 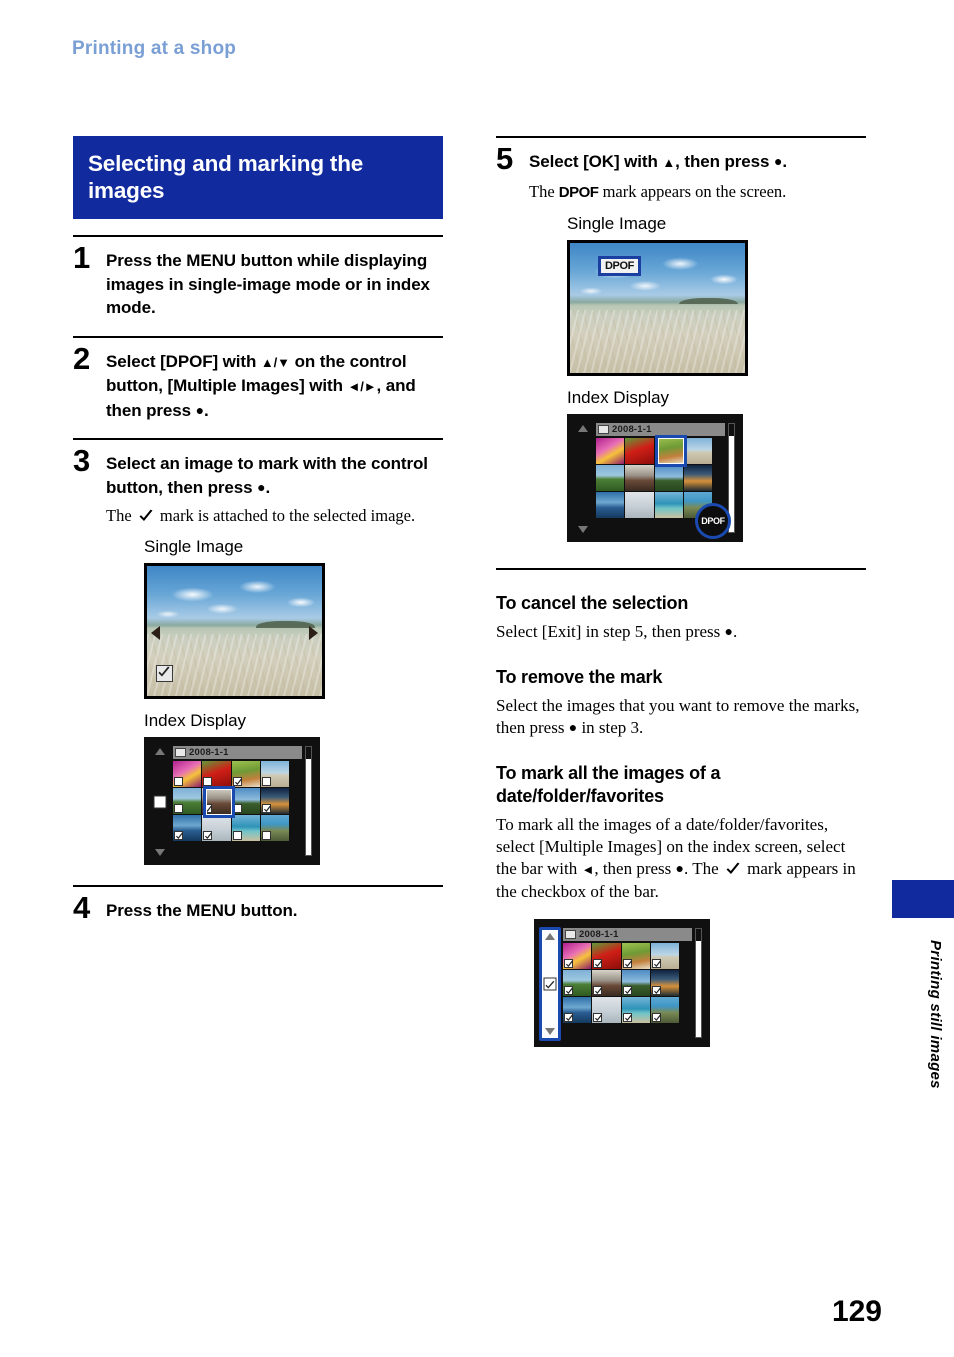 What do you see at coordinates (155, 632) in the screenshot?
I see `prev-arrow-icon` at bounding box center [155, 632].